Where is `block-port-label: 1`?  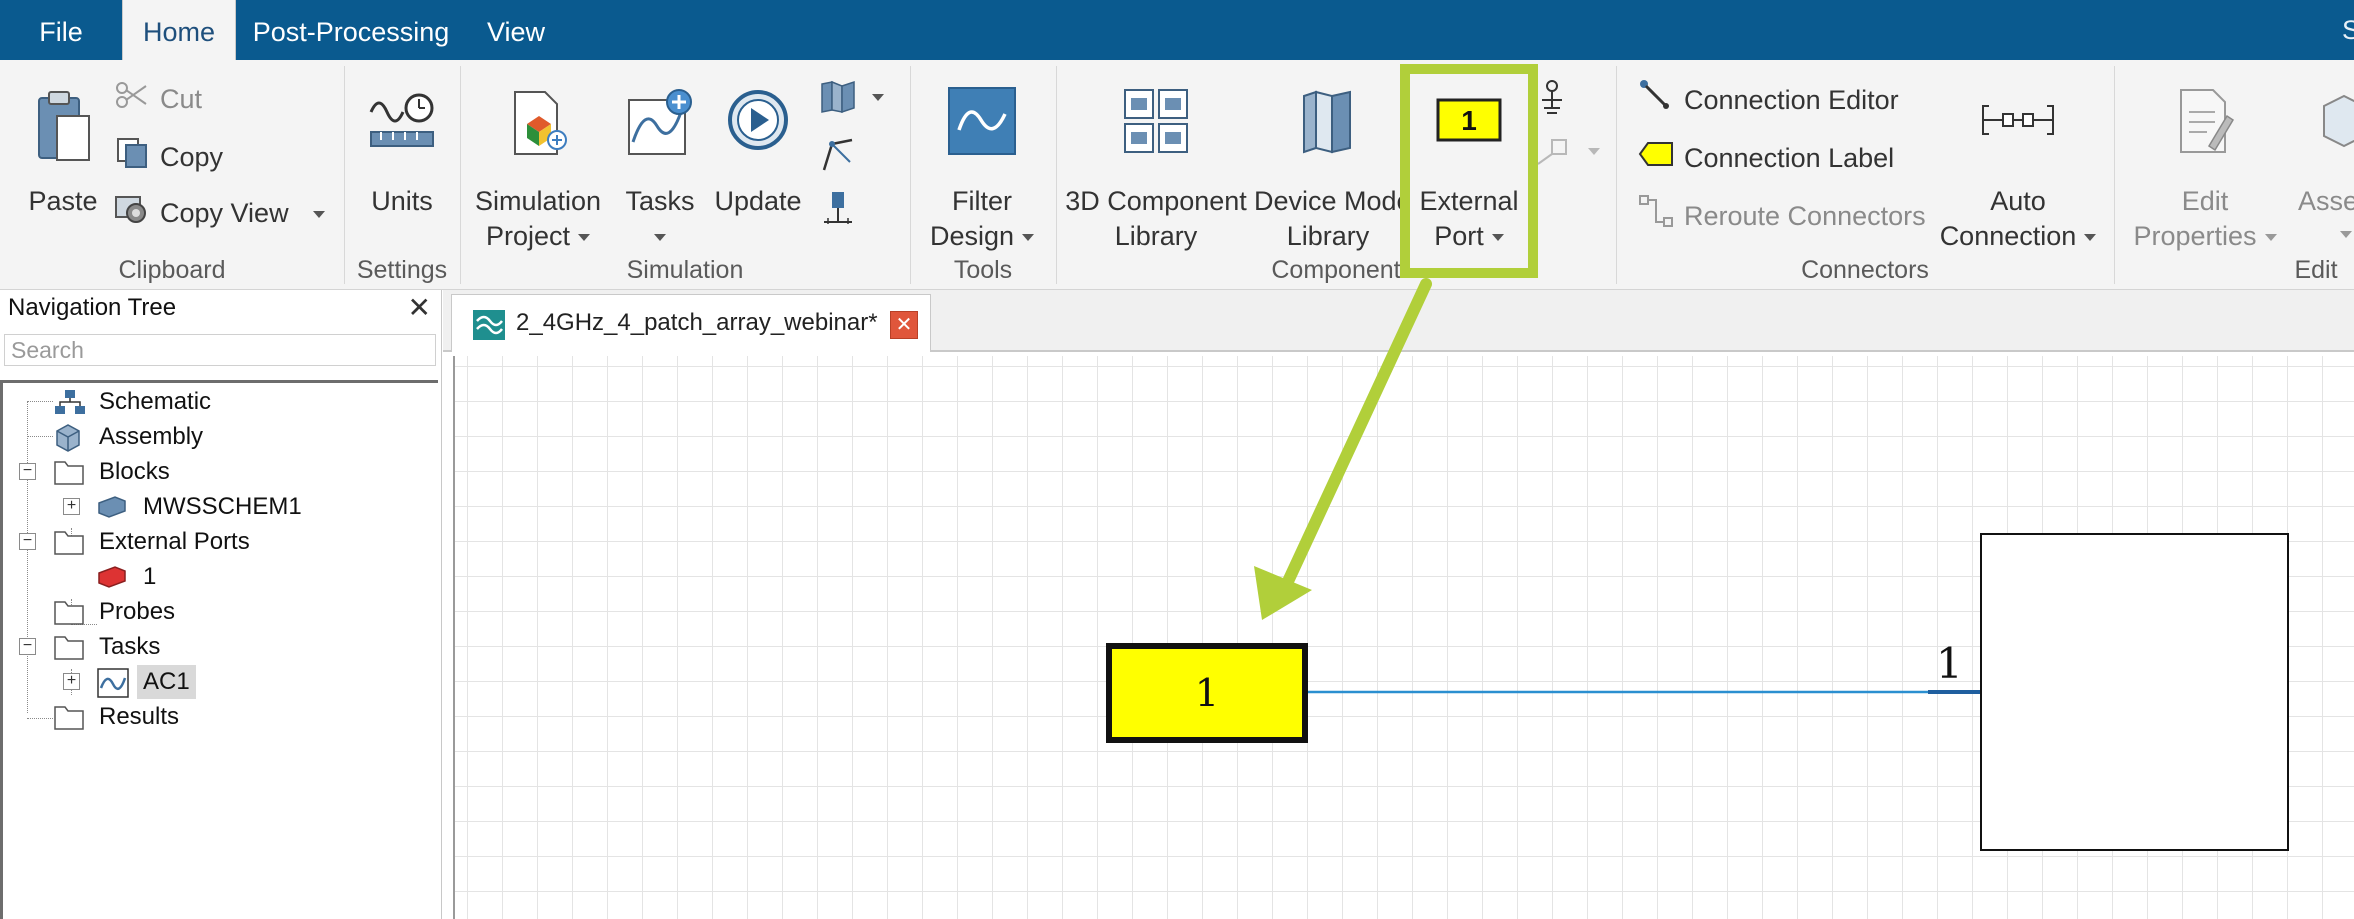 block-port-label: 1 is located at coordinates (1949, 663).